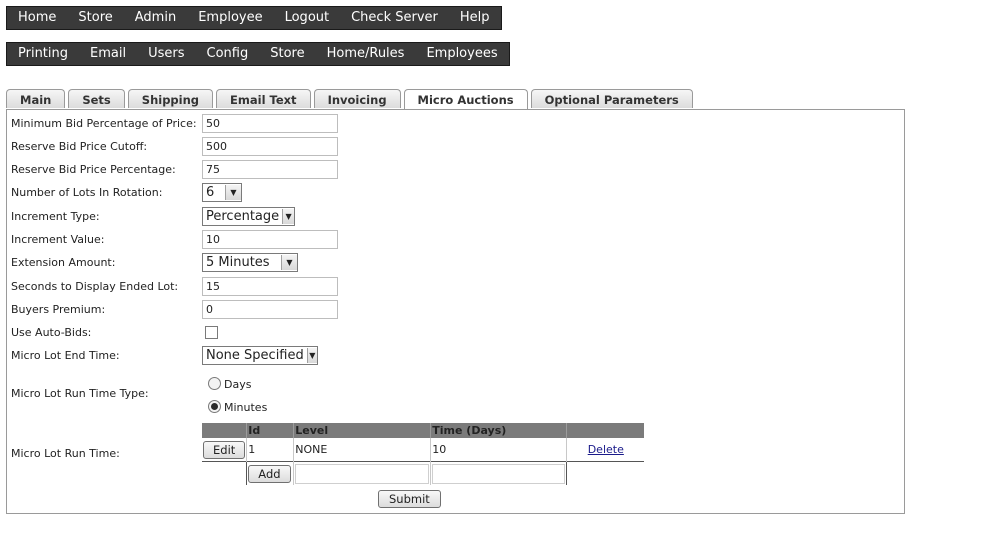 This screenshot has height=559, width=985. What do you see at coordinates (166, 54) in the screenshot?
I see `subnav-users: Users` at bounding box center [166, 54].